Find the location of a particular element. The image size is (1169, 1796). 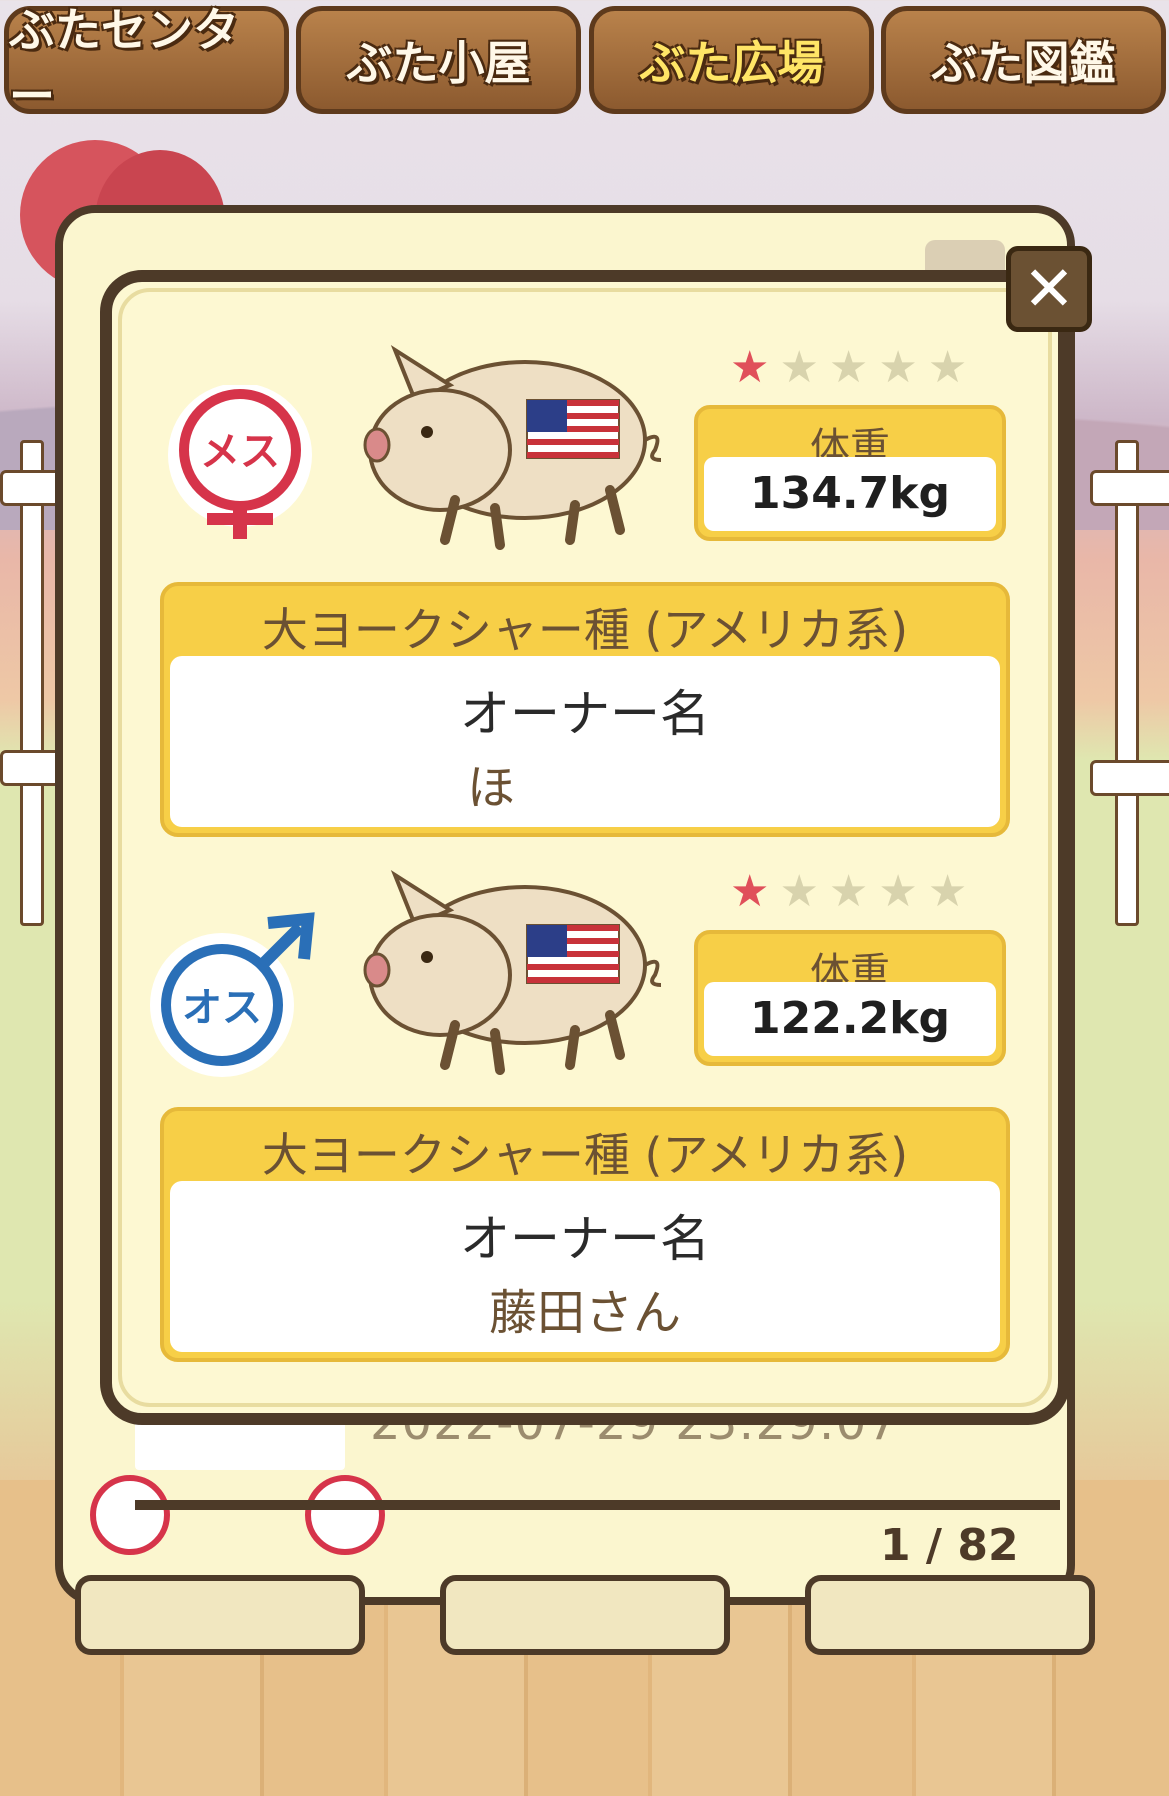

male-icon is located at coordinates (345, 1515).